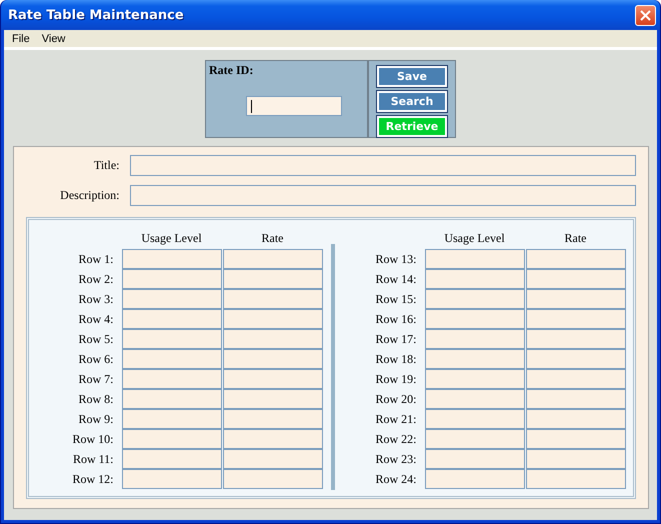  I want to click on row-label: Row 4:, so click(95, 319).